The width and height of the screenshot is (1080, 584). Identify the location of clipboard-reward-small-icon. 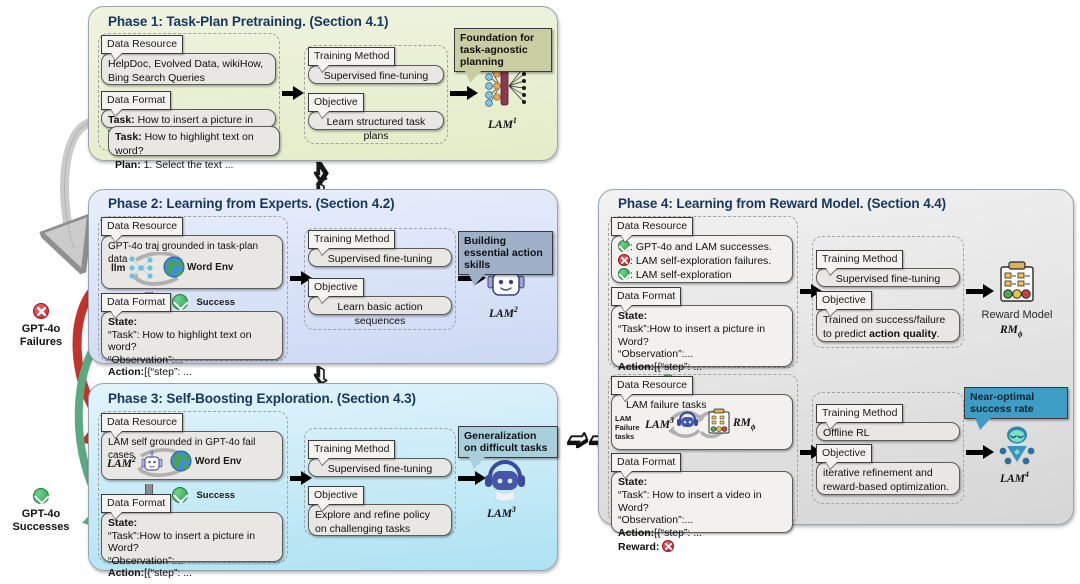
(719, 421).